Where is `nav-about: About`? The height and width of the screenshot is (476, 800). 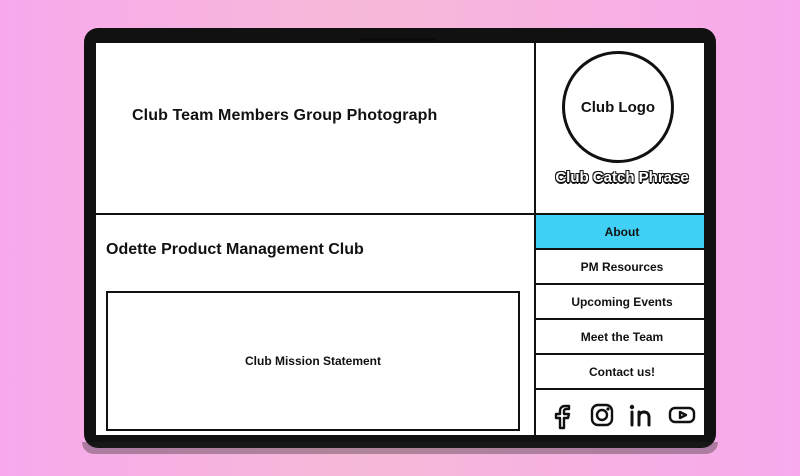
nav-about: About is located at coordinates (620, 232).